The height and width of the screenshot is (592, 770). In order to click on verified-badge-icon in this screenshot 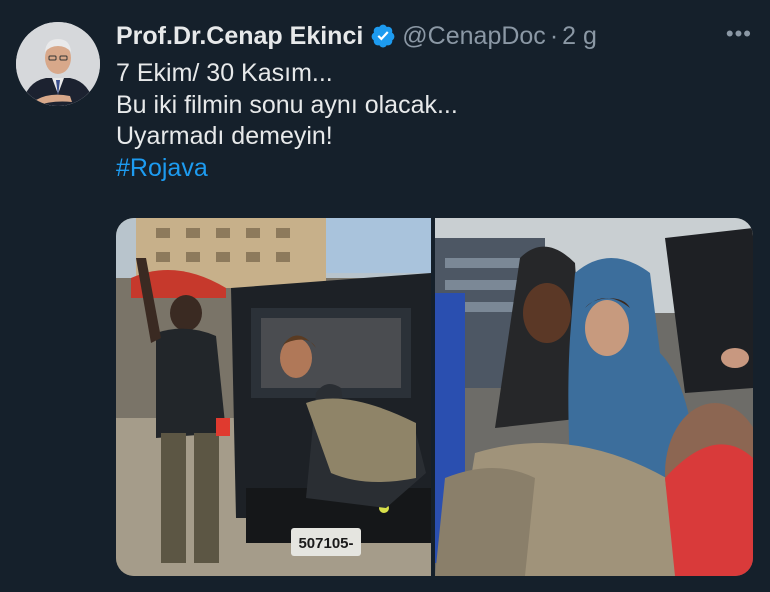, I will do `click(383, 36)`.